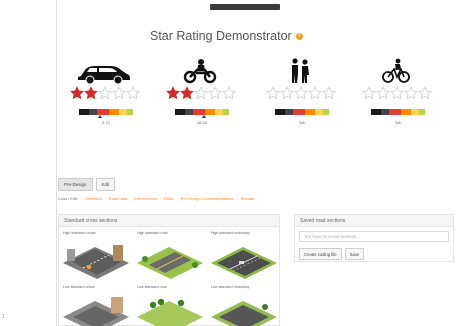  I want to click on road-card-low-rural: Low standard rural, so click(170, 305).